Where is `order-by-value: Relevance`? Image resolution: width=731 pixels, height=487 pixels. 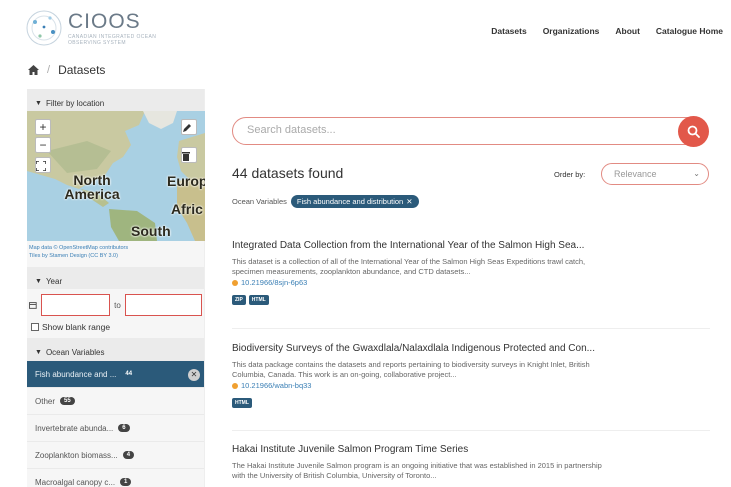
order-by-value: Relevance is located at coordinates (635, 174).